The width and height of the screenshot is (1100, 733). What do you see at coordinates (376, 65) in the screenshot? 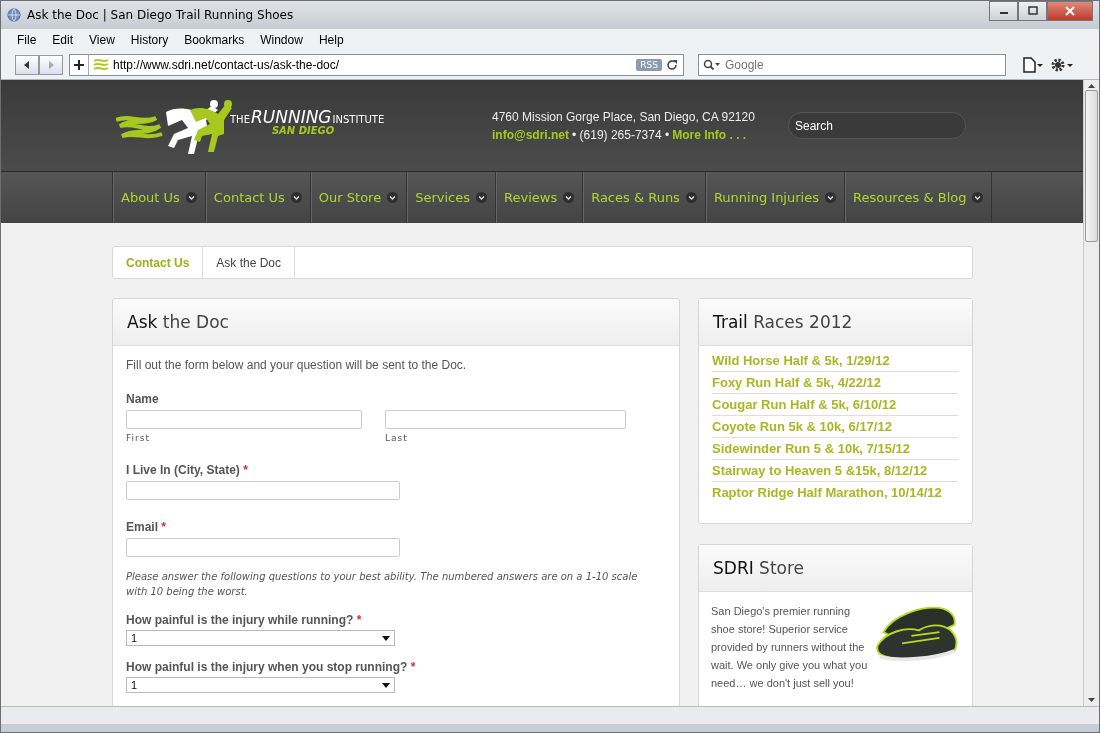
I see `address-bar: http://www.sdri.net/contact-us/ask-the-doc/ RSS` at bounding box center [376, 65].